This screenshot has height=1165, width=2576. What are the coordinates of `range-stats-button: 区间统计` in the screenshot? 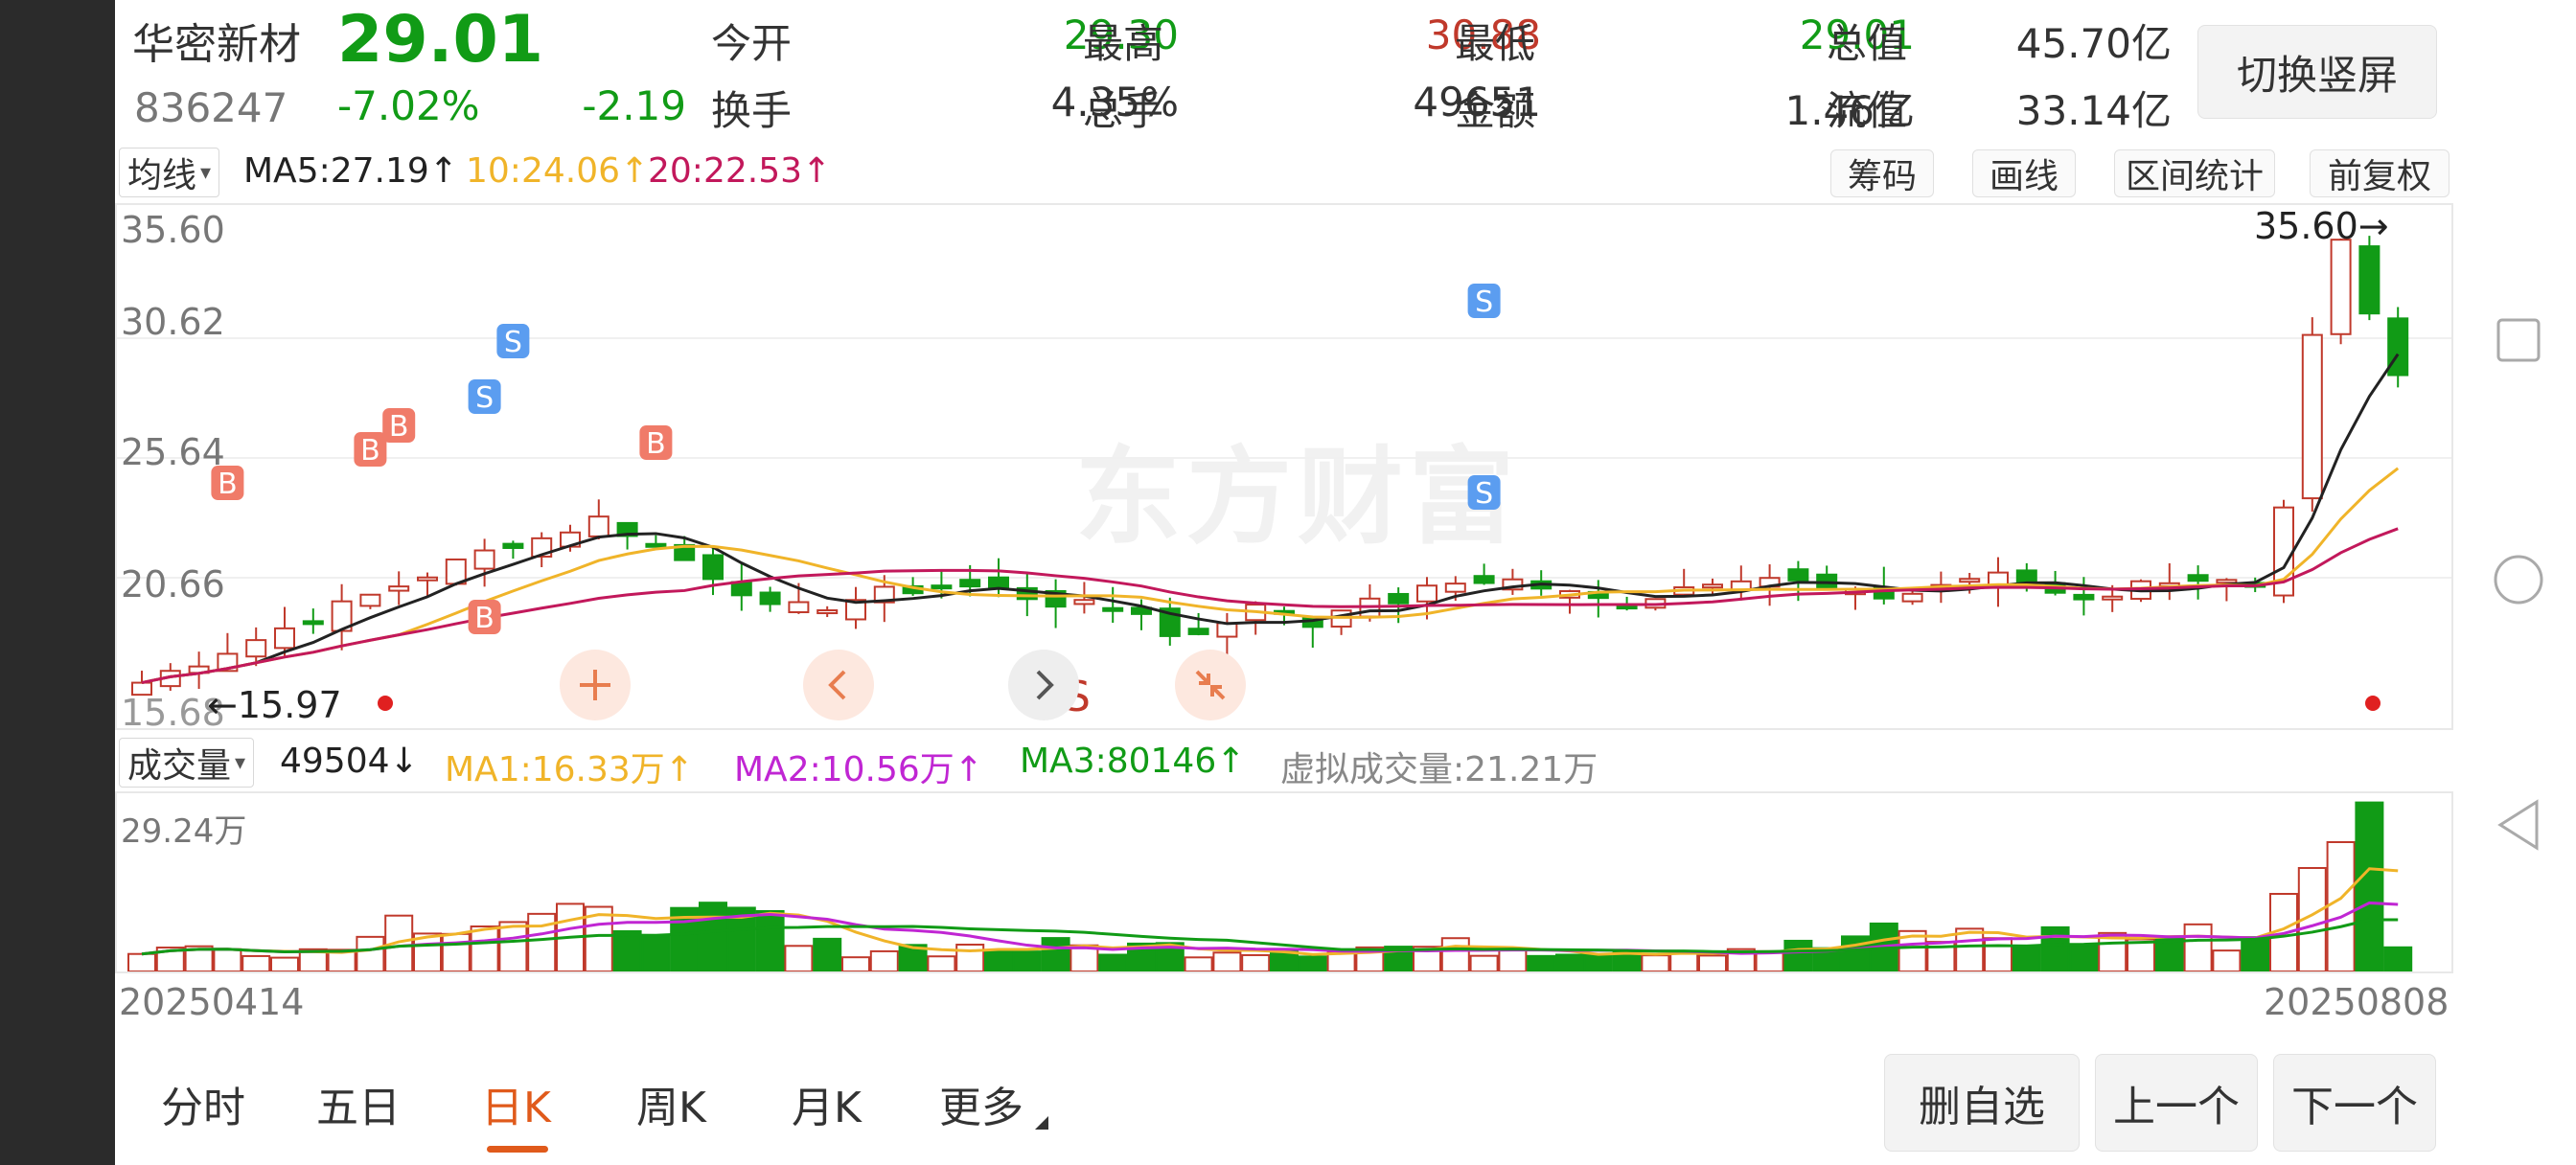 It's located at (2194, 173).